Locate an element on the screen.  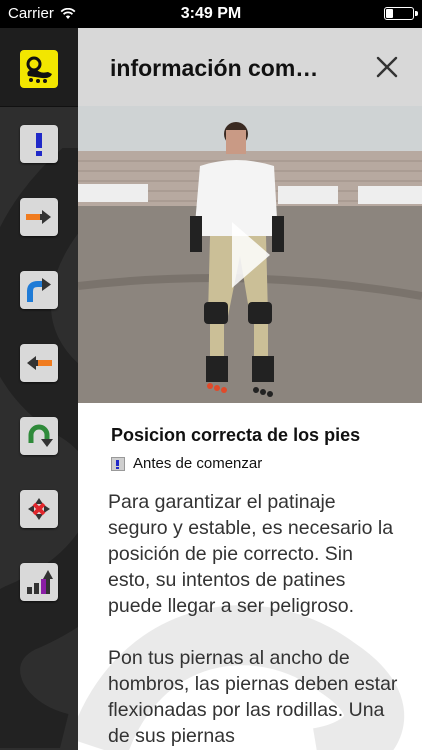
curved-arrow-icon is located at coordinates (39, 290).